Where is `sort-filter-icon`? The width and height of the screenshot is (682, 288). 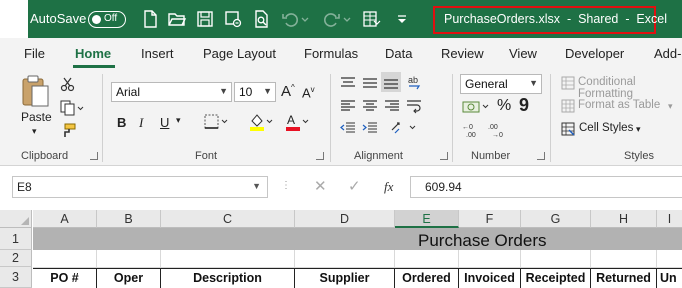 sort-filter-icon is located at coordinates (371, 19).